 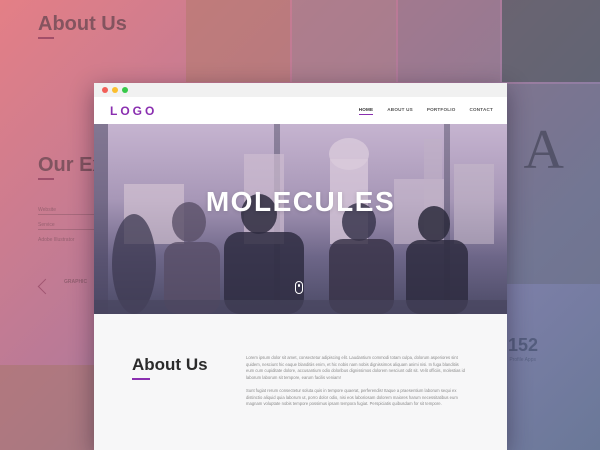 What do you see at coordinates (299, 287) in the screenshot?
I see `mouse-icon` at bounding box center [299, 287].